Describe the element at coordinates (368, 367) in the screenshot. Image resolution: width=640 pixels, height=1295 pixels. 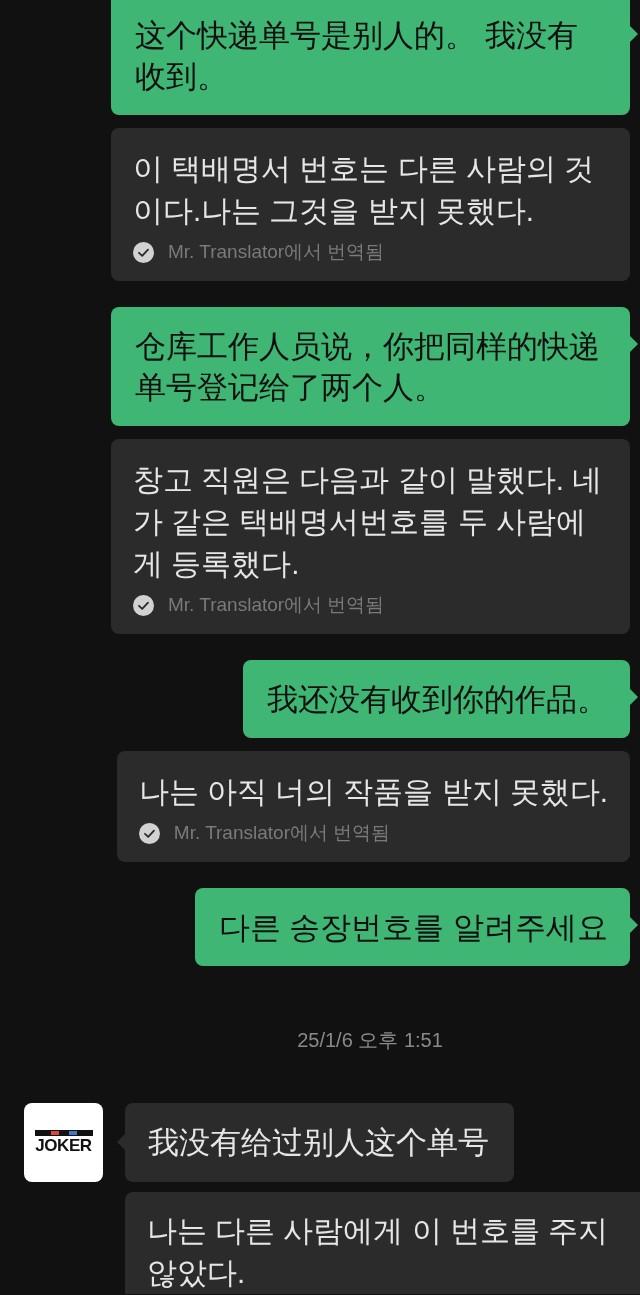
I see `message-text: 仓库工作人员说，你把同样的快递单号登记给了两个人。` at that location.